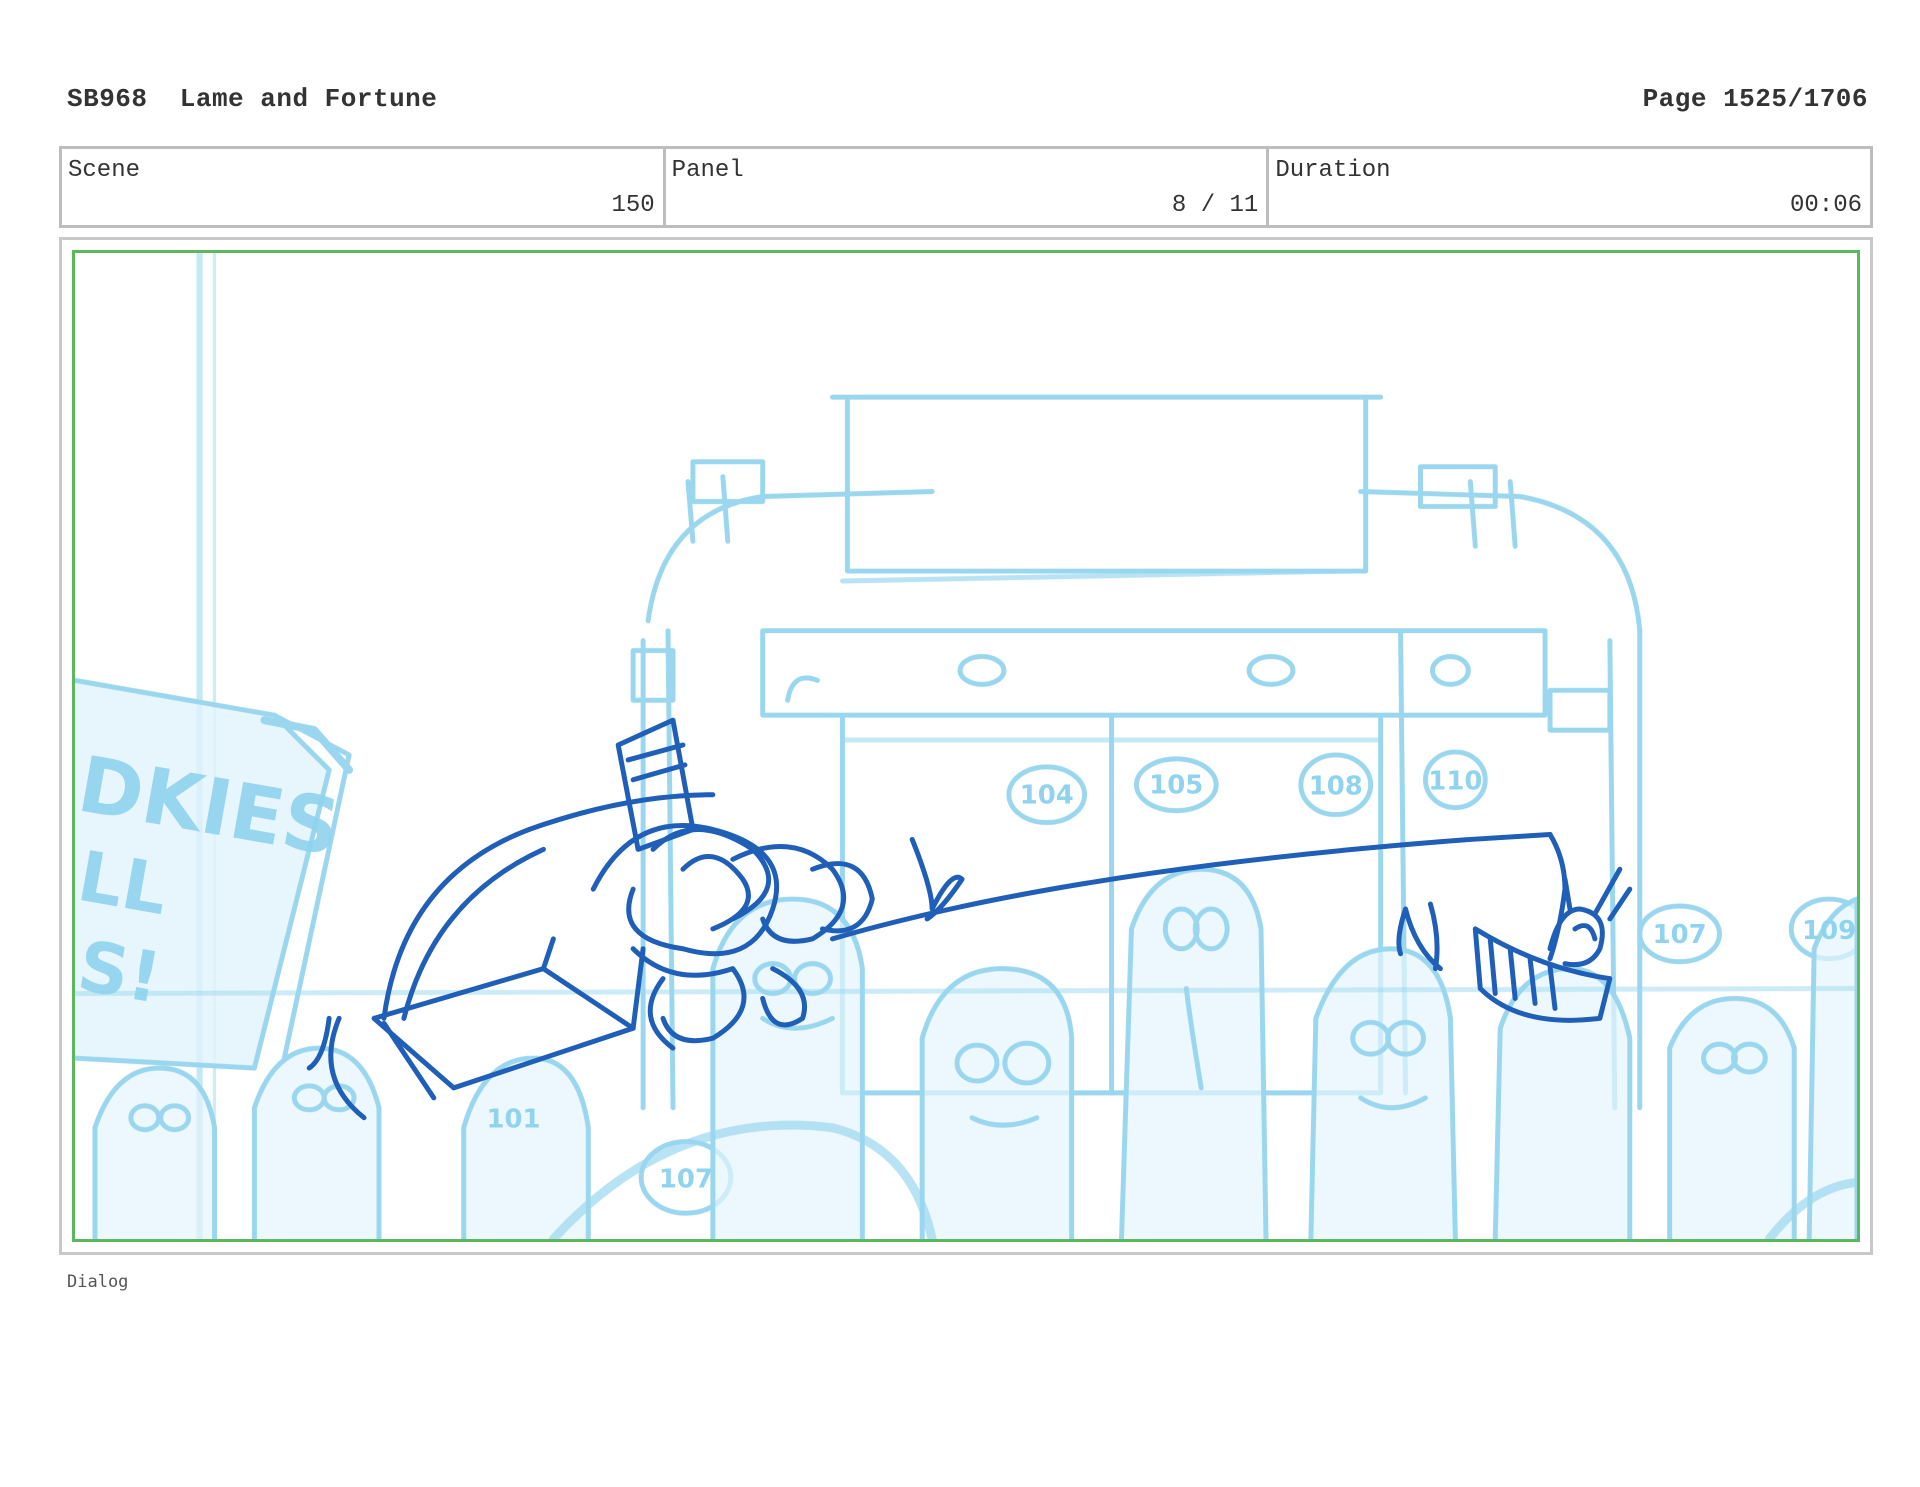 Image resolution: width=1920 pixels, height=1487 pixels. Describe the element at coordinates (1755, 99) in the screenshot. I see `page-number: Page 1525/1706` at that location.